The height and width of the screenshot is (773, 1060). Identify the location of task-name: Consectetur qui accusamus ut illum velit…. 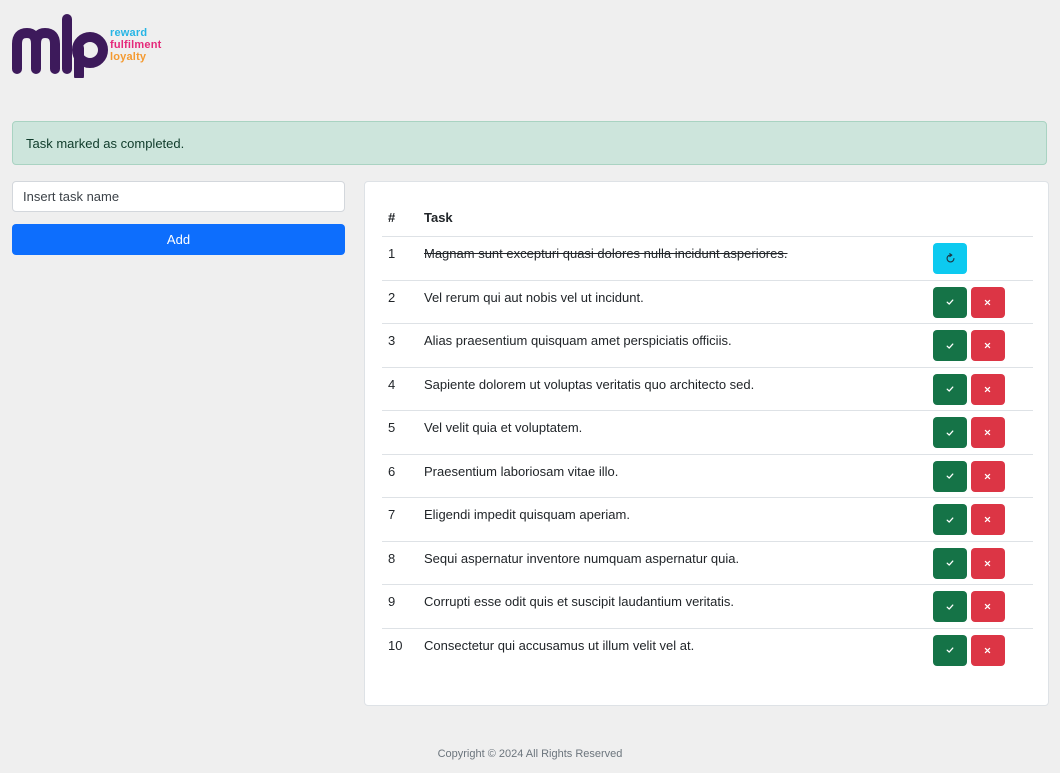
(559, 645).